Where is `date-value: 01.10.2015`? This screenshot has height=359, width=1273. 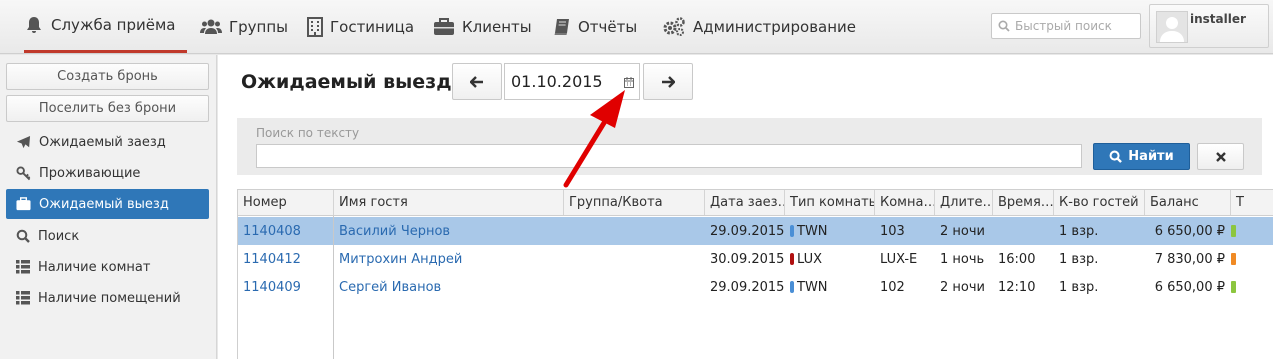 date-value: 01.10.2015 is located at coordinates (557, 81).